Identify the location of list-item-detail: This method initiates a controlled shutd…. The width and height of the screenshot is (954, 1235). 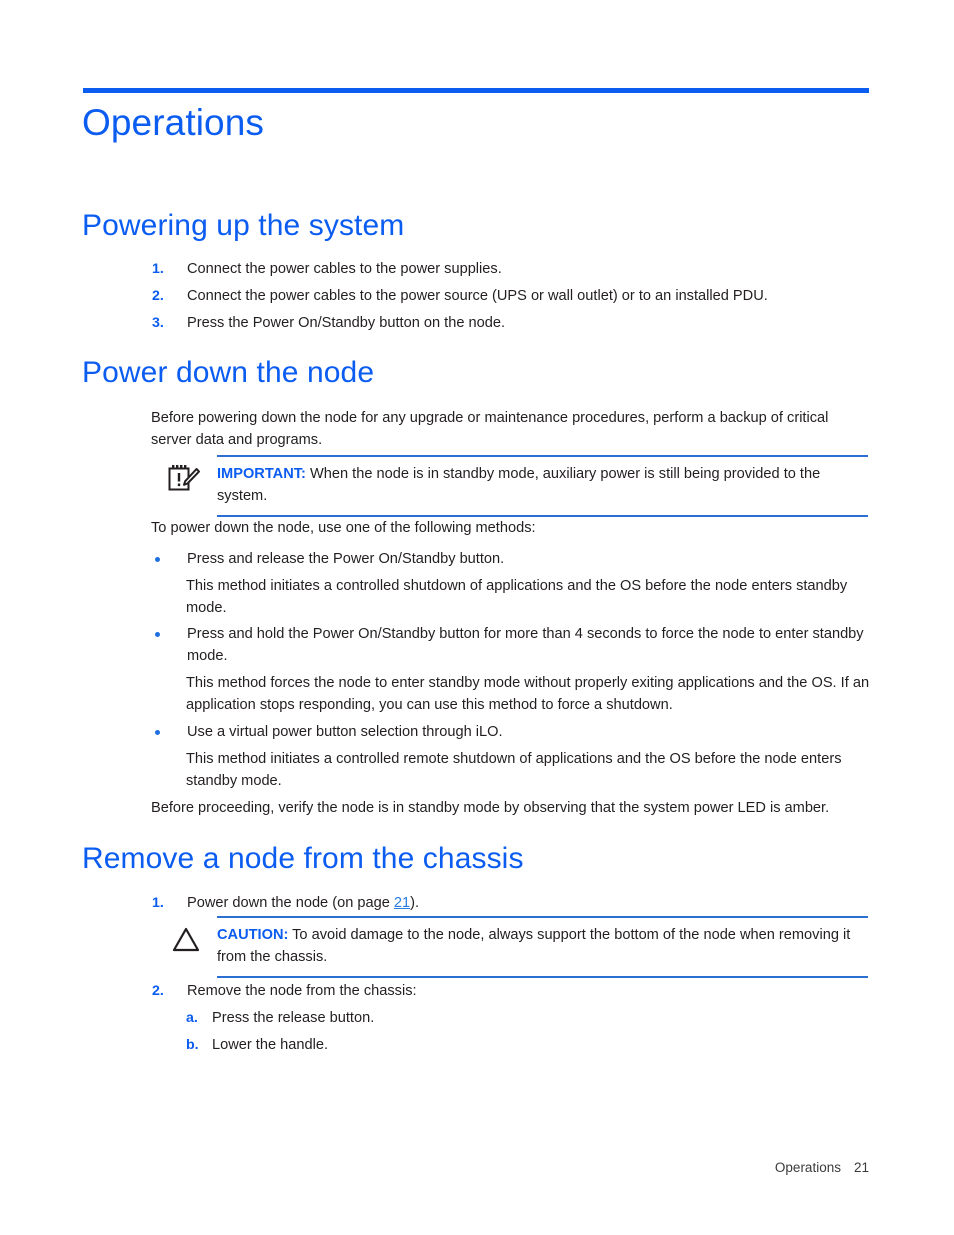
(517, 597).